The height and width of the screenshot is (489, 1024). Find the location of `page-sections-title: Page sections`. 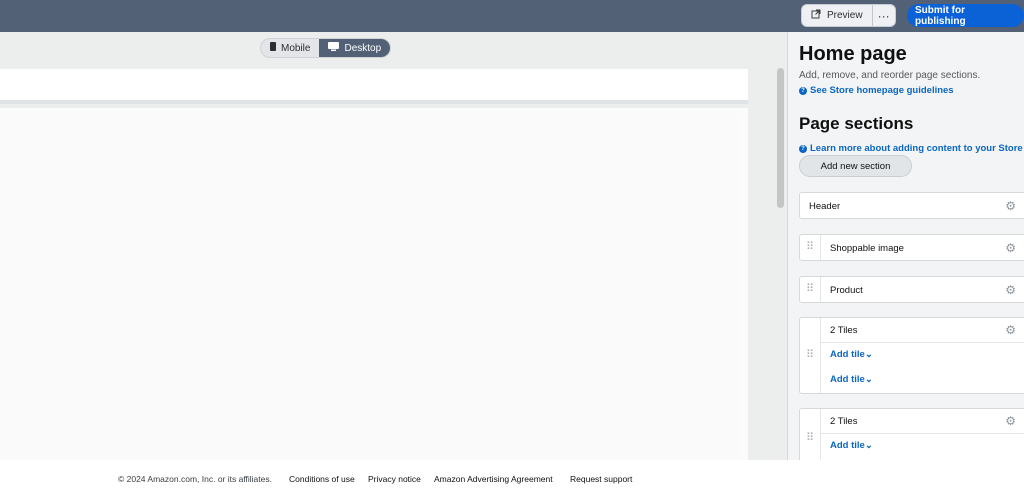

page-sections-title: Page sections is located at coordinates (856, 123).